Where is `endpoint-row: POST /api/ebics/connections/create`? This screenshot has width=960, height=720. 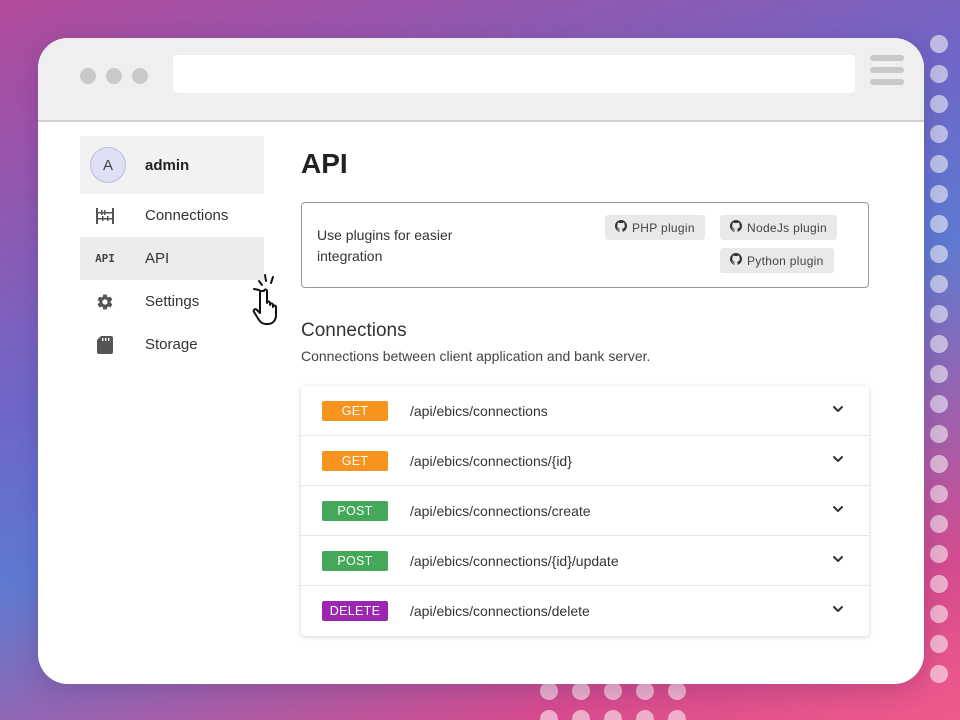
endpoint-row: POST /api/ebics/connections/create is located at coordinates (585, 511).